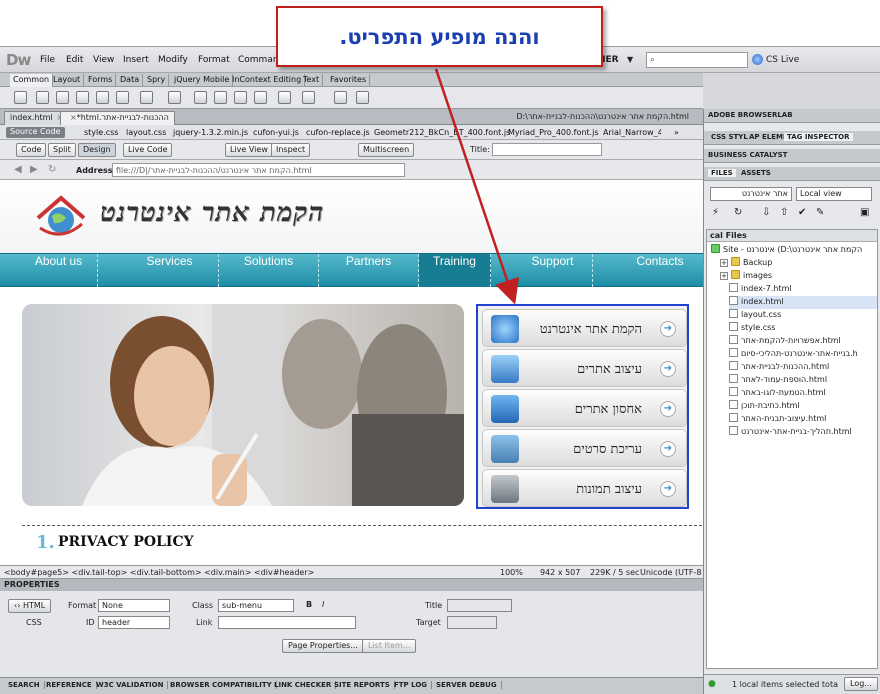 The width and height of the screenshot is (880, 694). Describe the element at coordinates (340, 97) in the screenshot. I see `tag-chooser-icon` at that location.